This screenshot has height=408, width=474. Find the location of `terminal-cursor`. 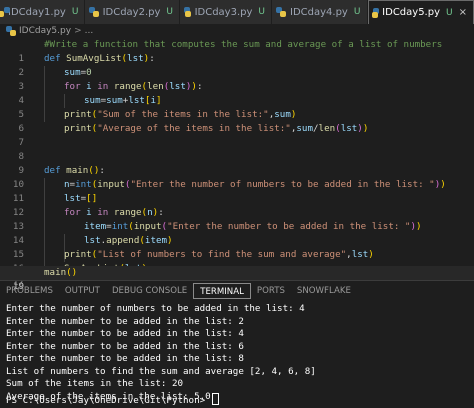

terminal-cursor is located at coordinates (215, 399).